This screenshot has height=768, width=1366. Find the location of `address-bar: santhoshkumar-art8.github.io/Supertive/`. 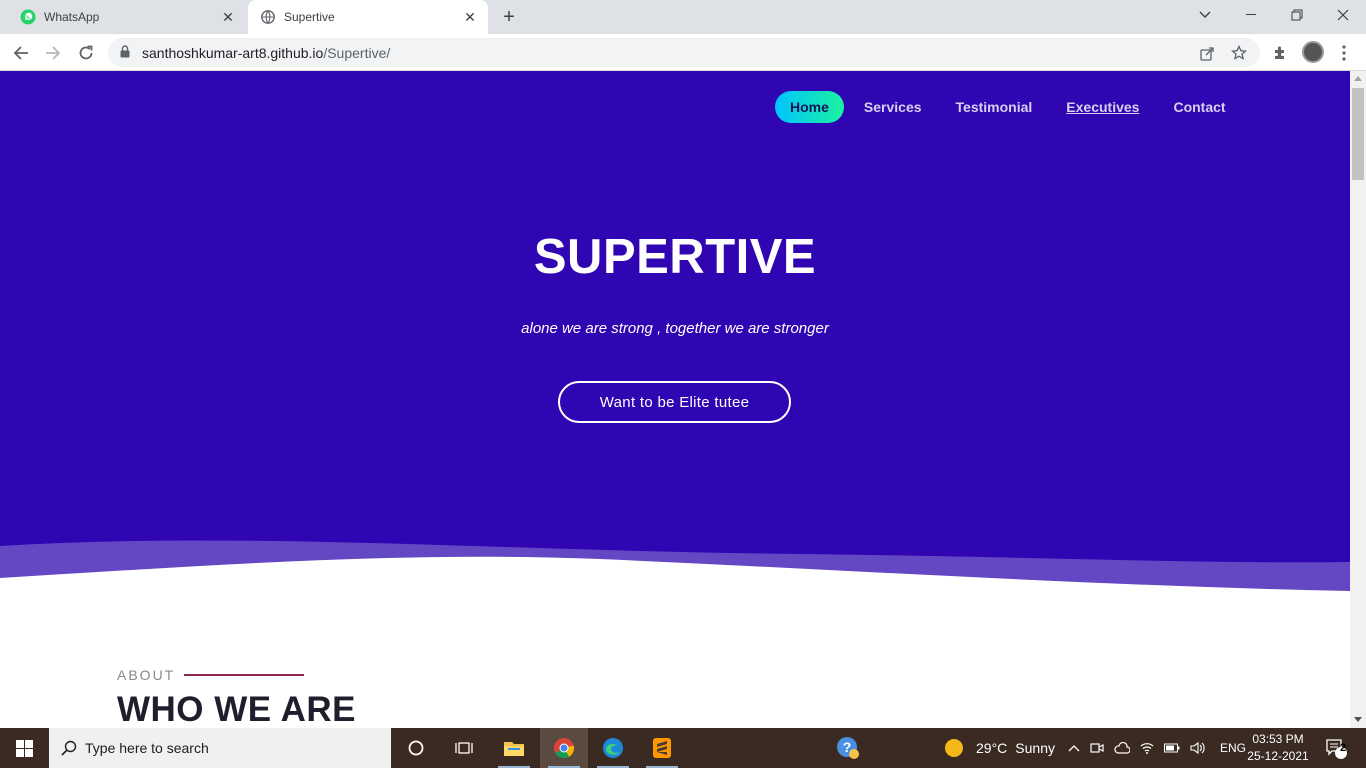

address-bar: santhoshkumar-art8.github.io/Supertive/ is located at coordinates (684, 52).